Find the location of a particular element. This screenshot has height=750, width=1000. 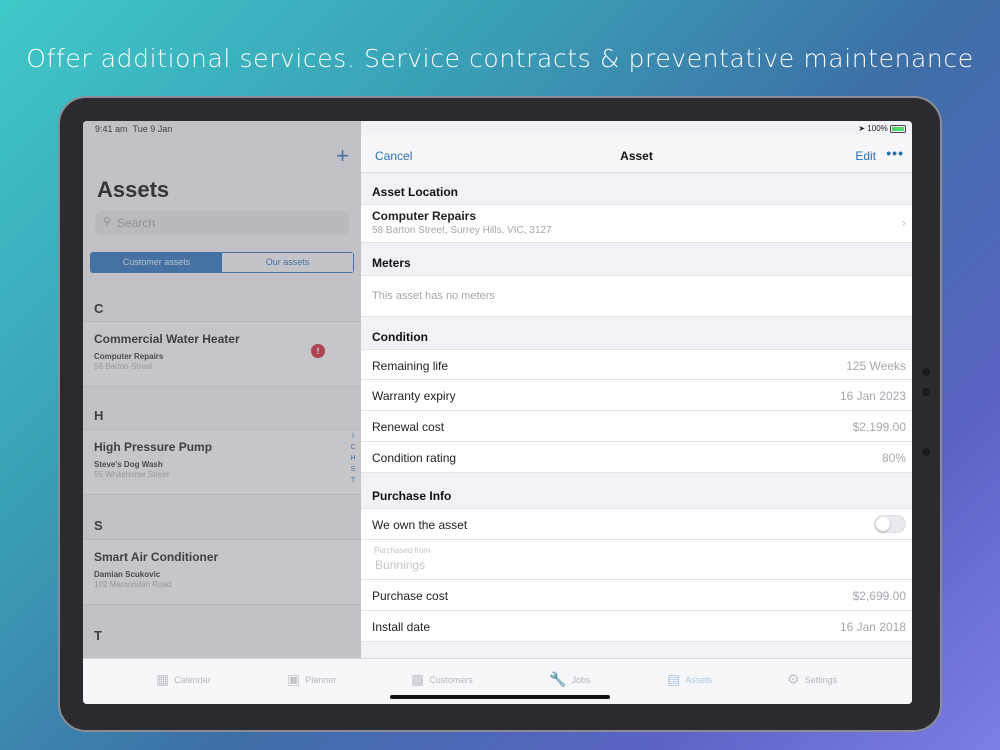

condition-row-condition-rating: Condition rating 80% is located at coordinates (636, 457).